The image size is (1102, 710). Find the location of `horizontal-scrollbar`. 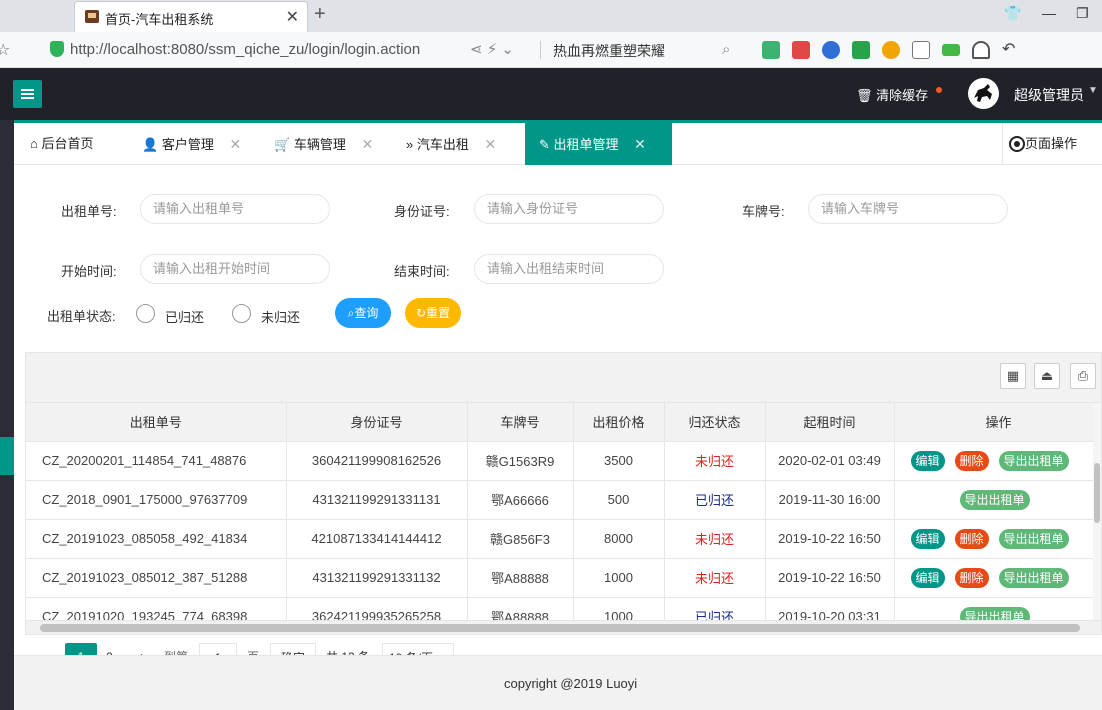

horizontal-scrollbar is located at coordinates (563, 627).